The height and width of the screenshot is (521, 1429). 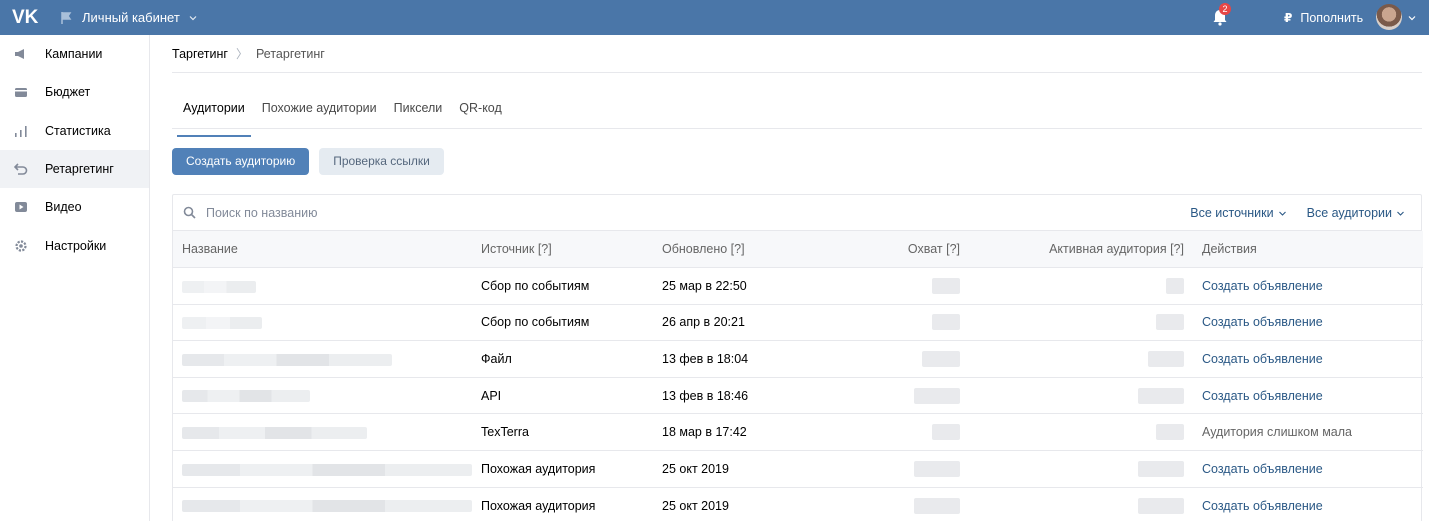 I want to click on table-row: Файл 13 фев в 18:04 Создать объявление, so click(x=798, y=359).